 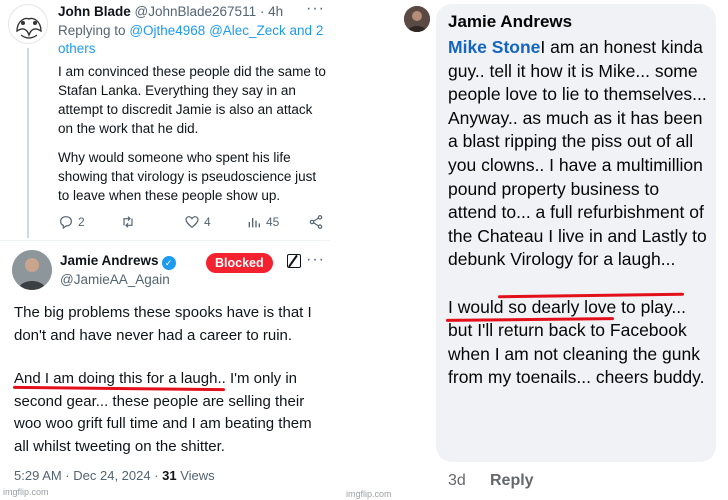 What do you see at coordinates (494, 47) in the screenshot?
I see `fb-mention-link: Mike Stone` at bounding box center [494, 47].